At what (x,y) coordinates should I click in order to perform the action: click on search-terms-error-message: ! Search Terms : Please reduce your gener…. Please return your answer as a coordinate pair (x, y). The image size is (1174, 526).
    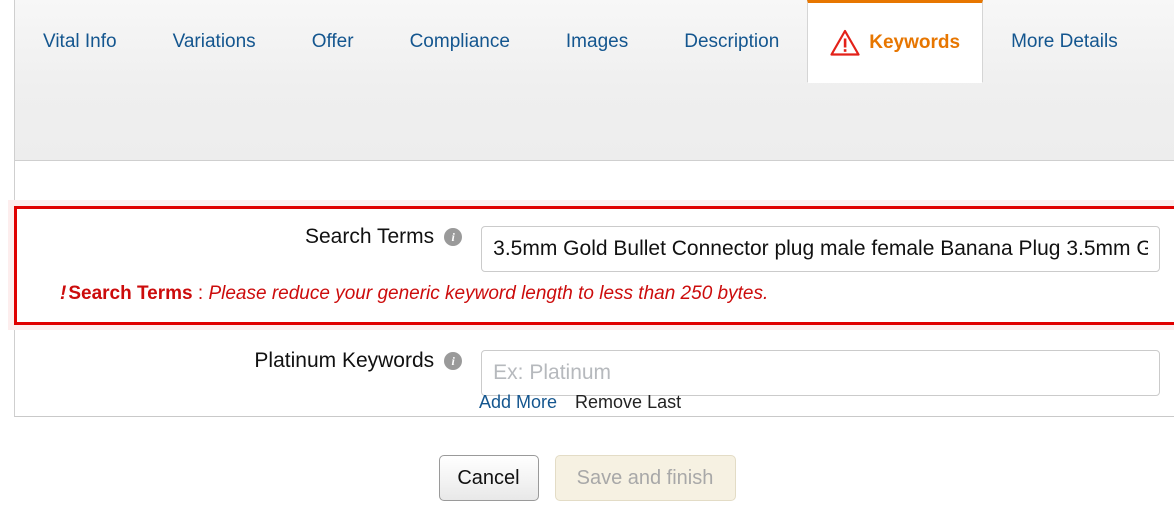
    Looking at the image, I should click on (414, 293).